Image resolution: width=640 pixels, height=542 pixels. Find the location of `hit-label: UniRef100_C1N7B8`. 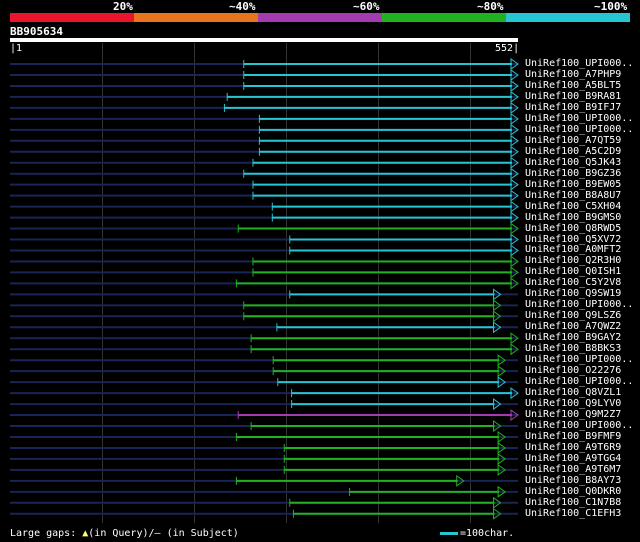

hit-label: UniRef100_C1N7B8 is located at coordinates (573, 502).